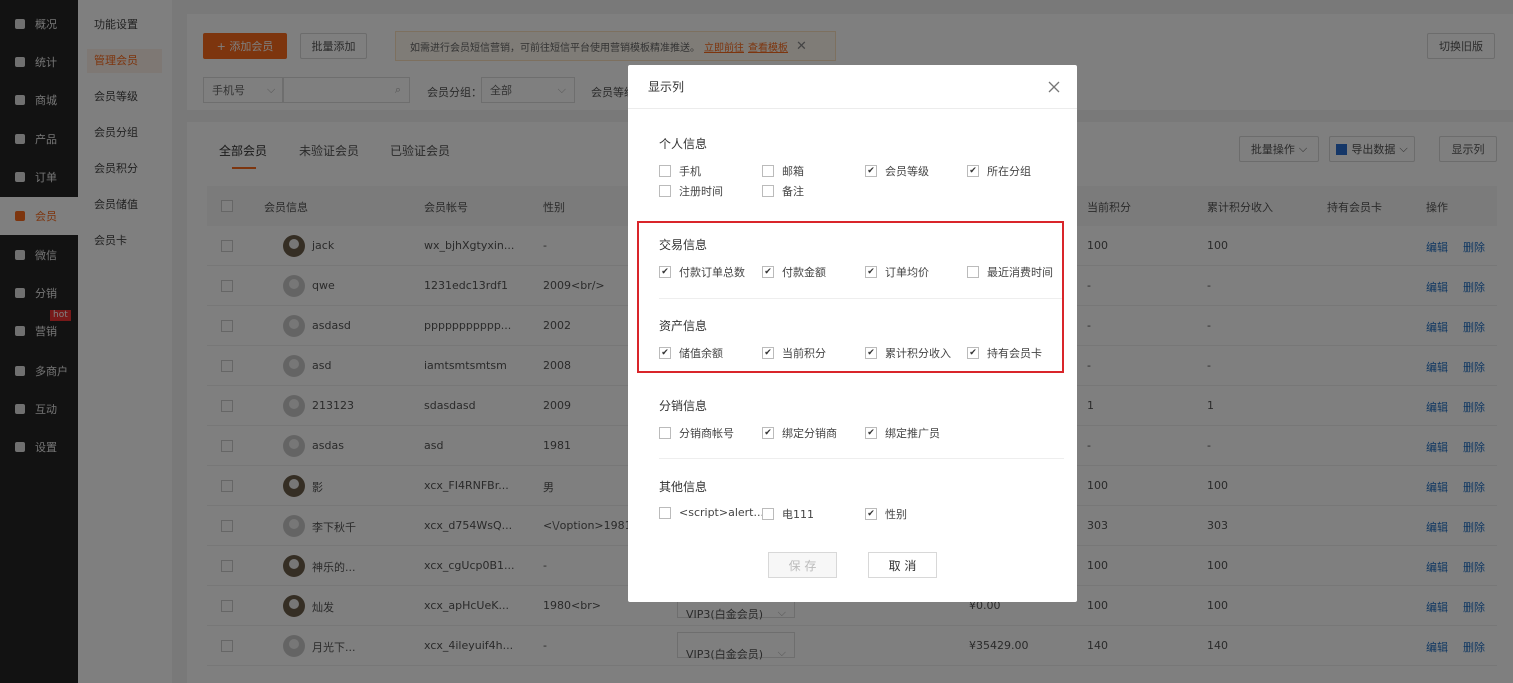  What do you see at coordinates (902, 565) in the screenshot?
I see `cancel-button: 取 消` at bounding box center [902, 565].